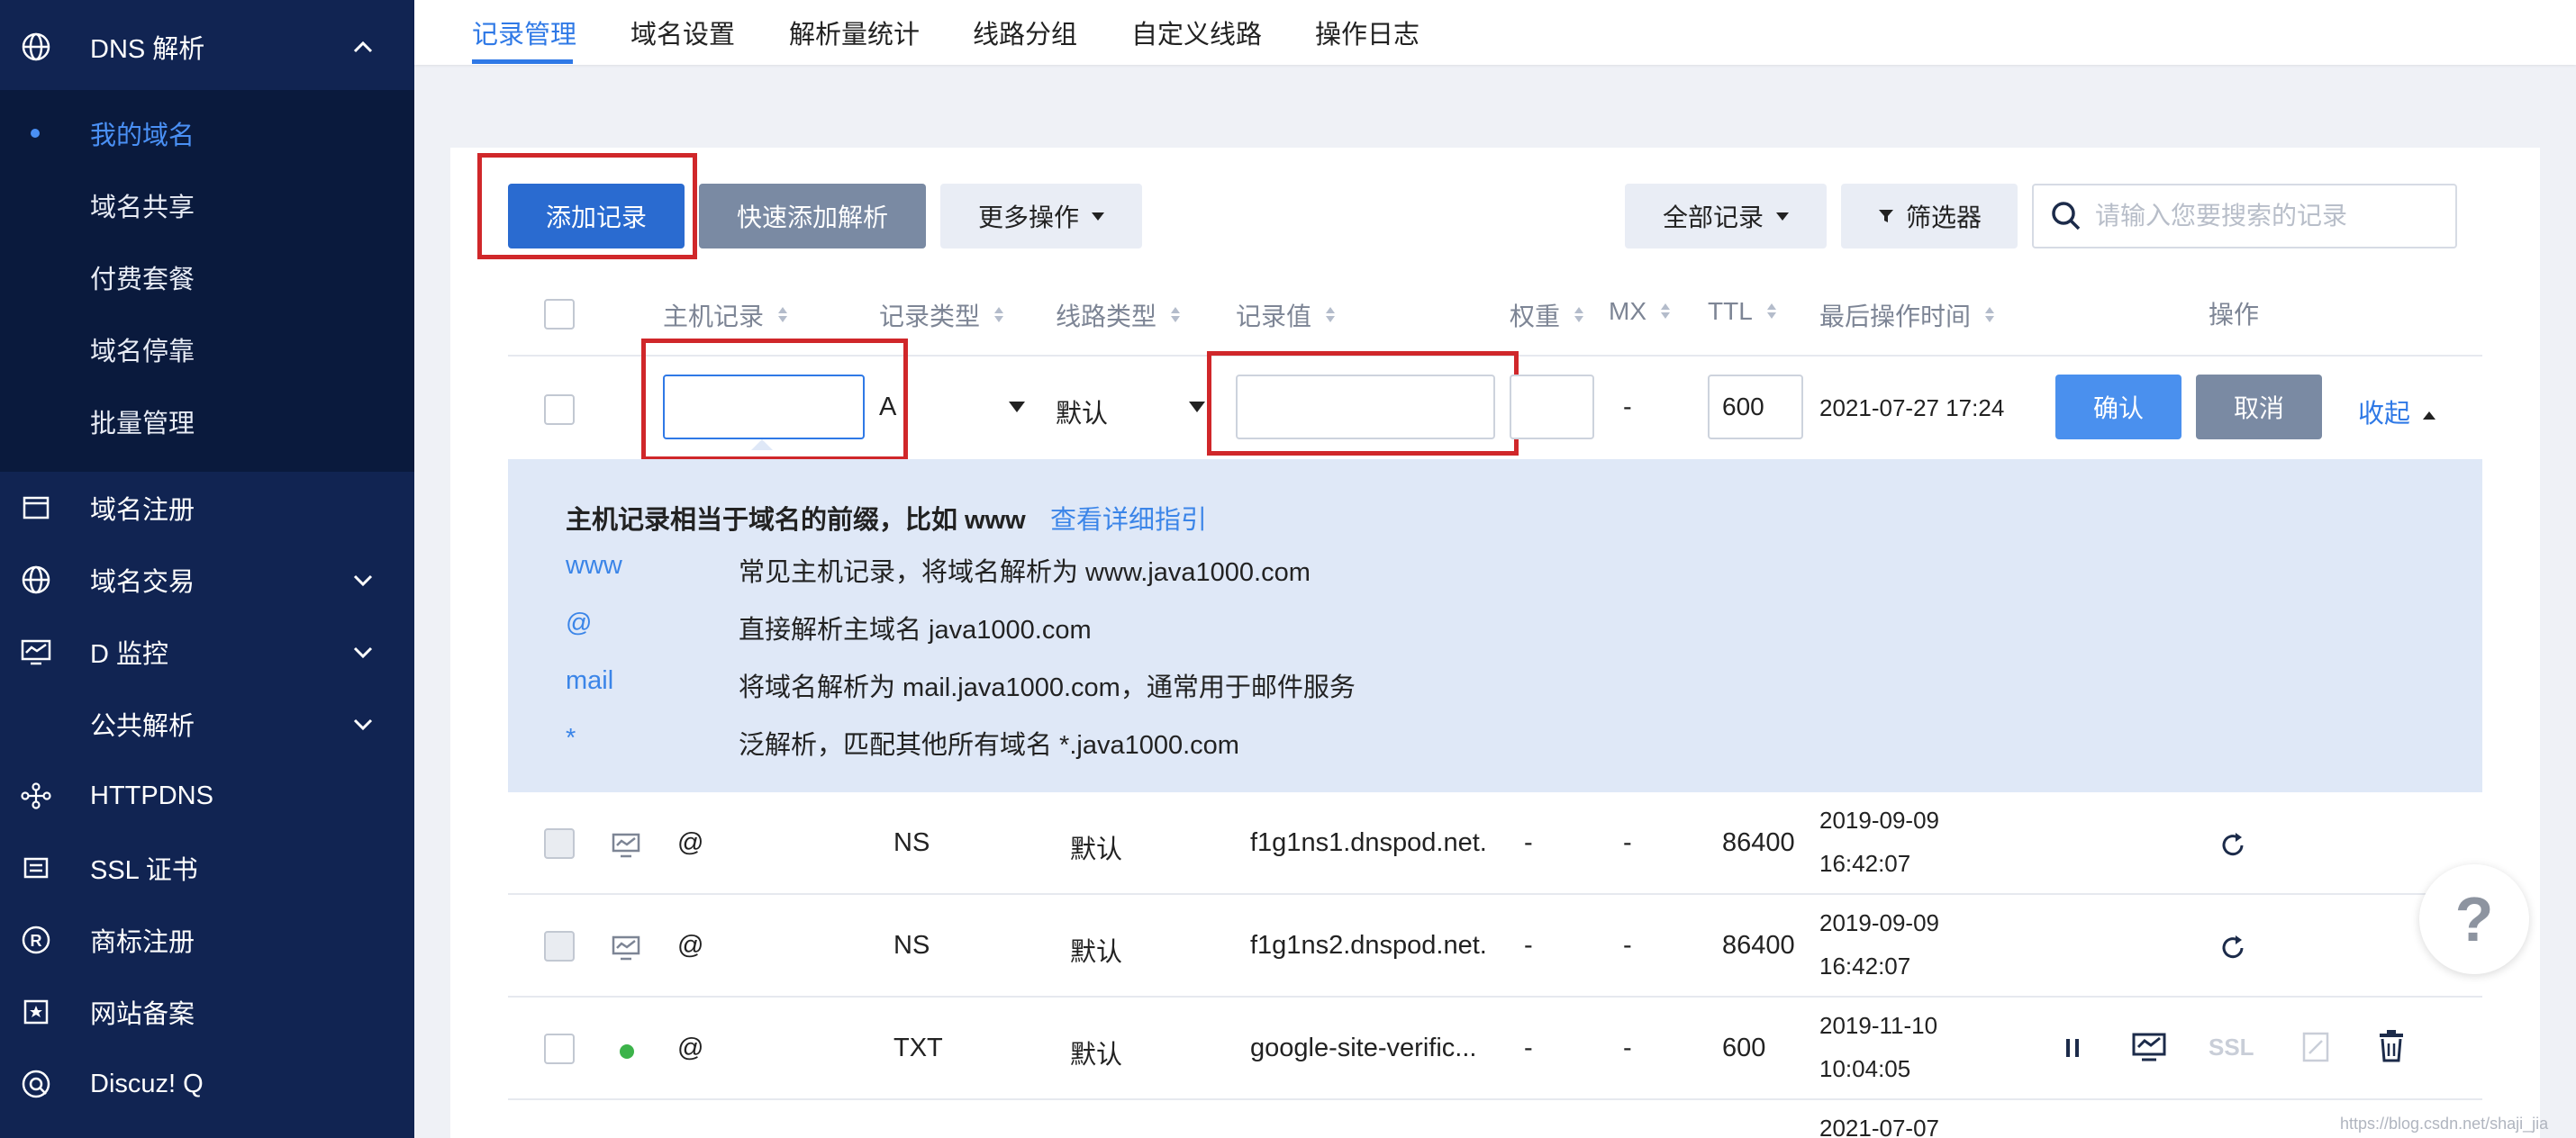 This screenshot has width=2576, height=1138. Describe the element at coordinates (1128, 518) in the screenshot. I see `detail-guide-link: 查看详细指引` at that location.